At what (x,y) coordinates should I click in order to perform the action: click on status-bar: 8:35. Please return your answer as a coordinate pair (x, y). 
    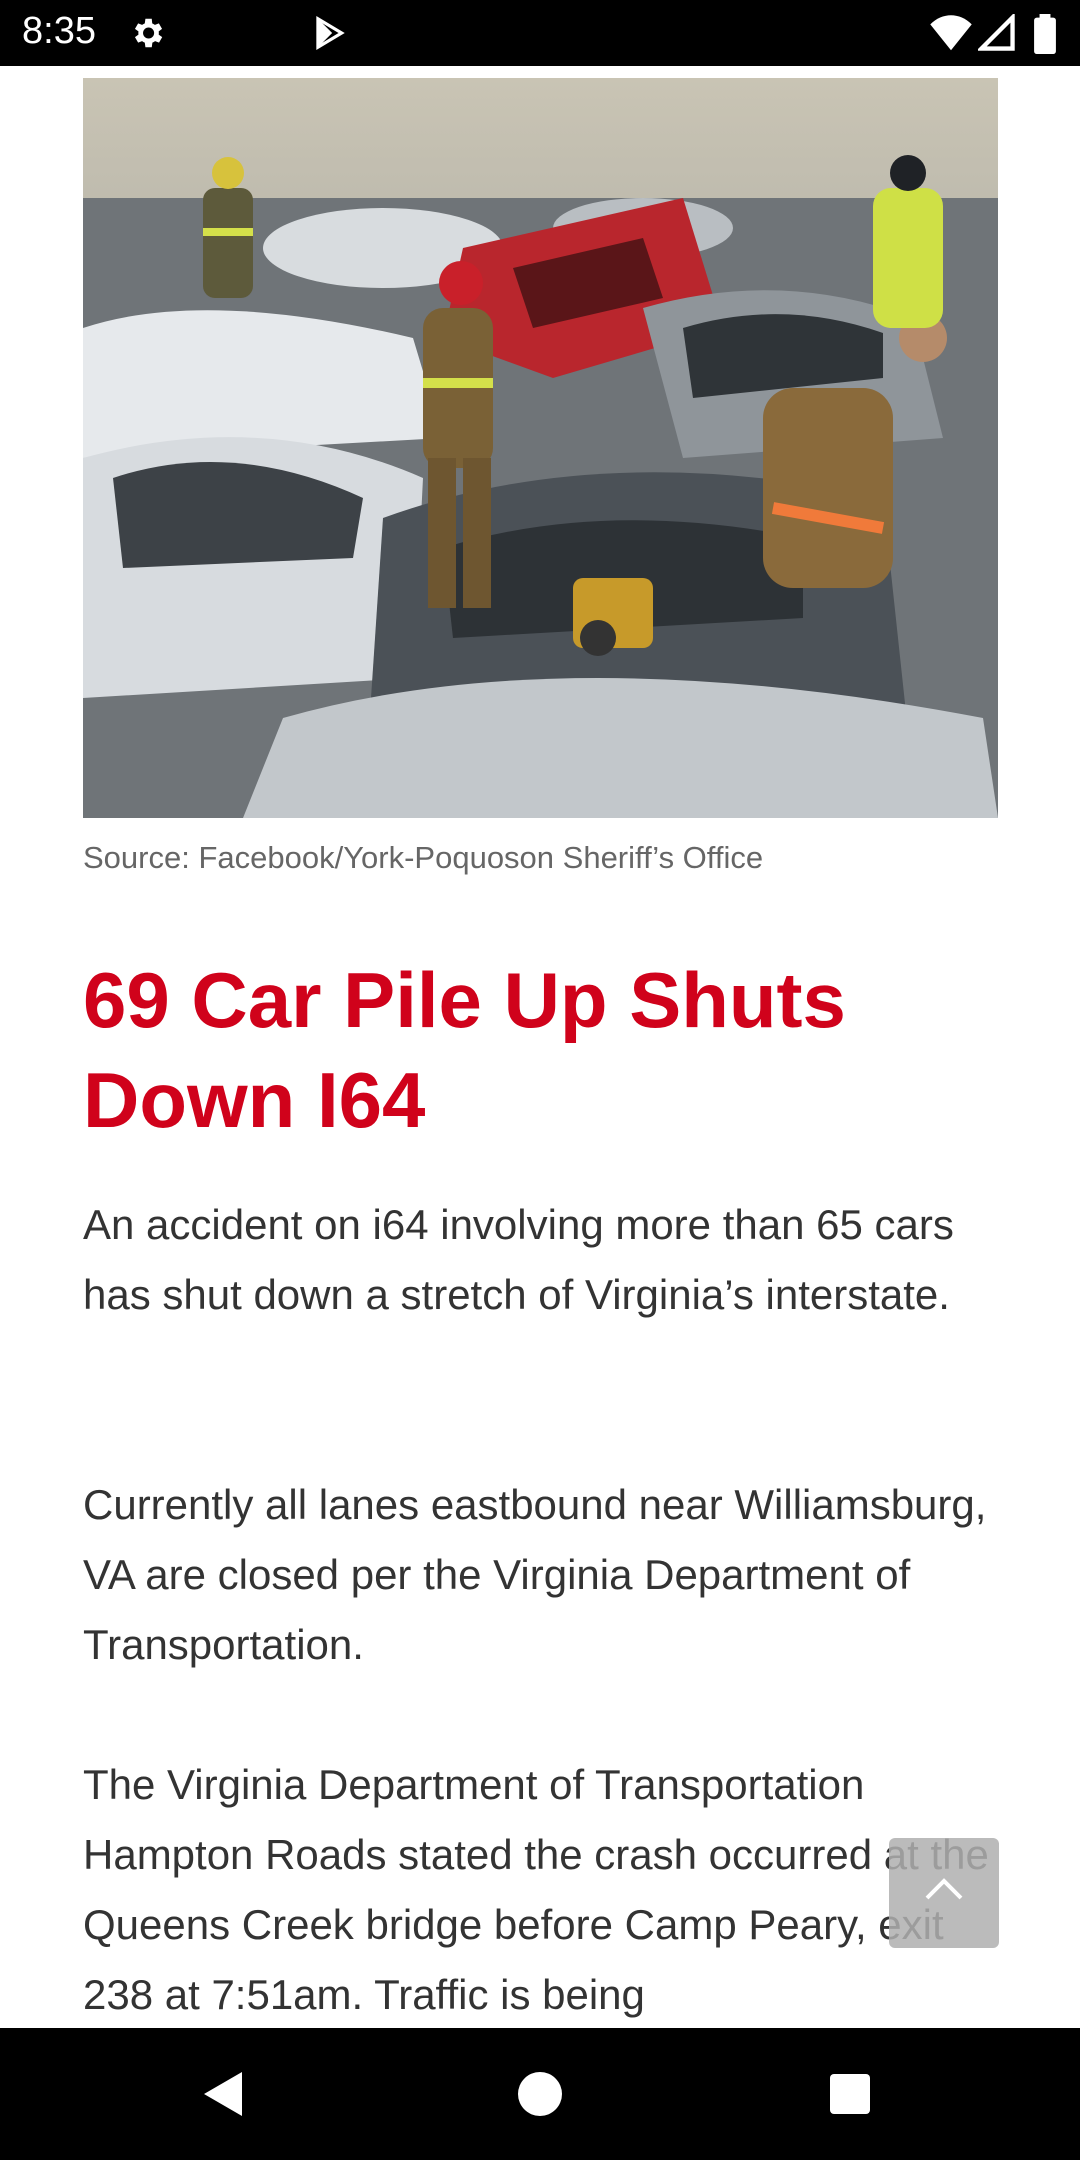
    Looking at the image, I should click on (540, 33).